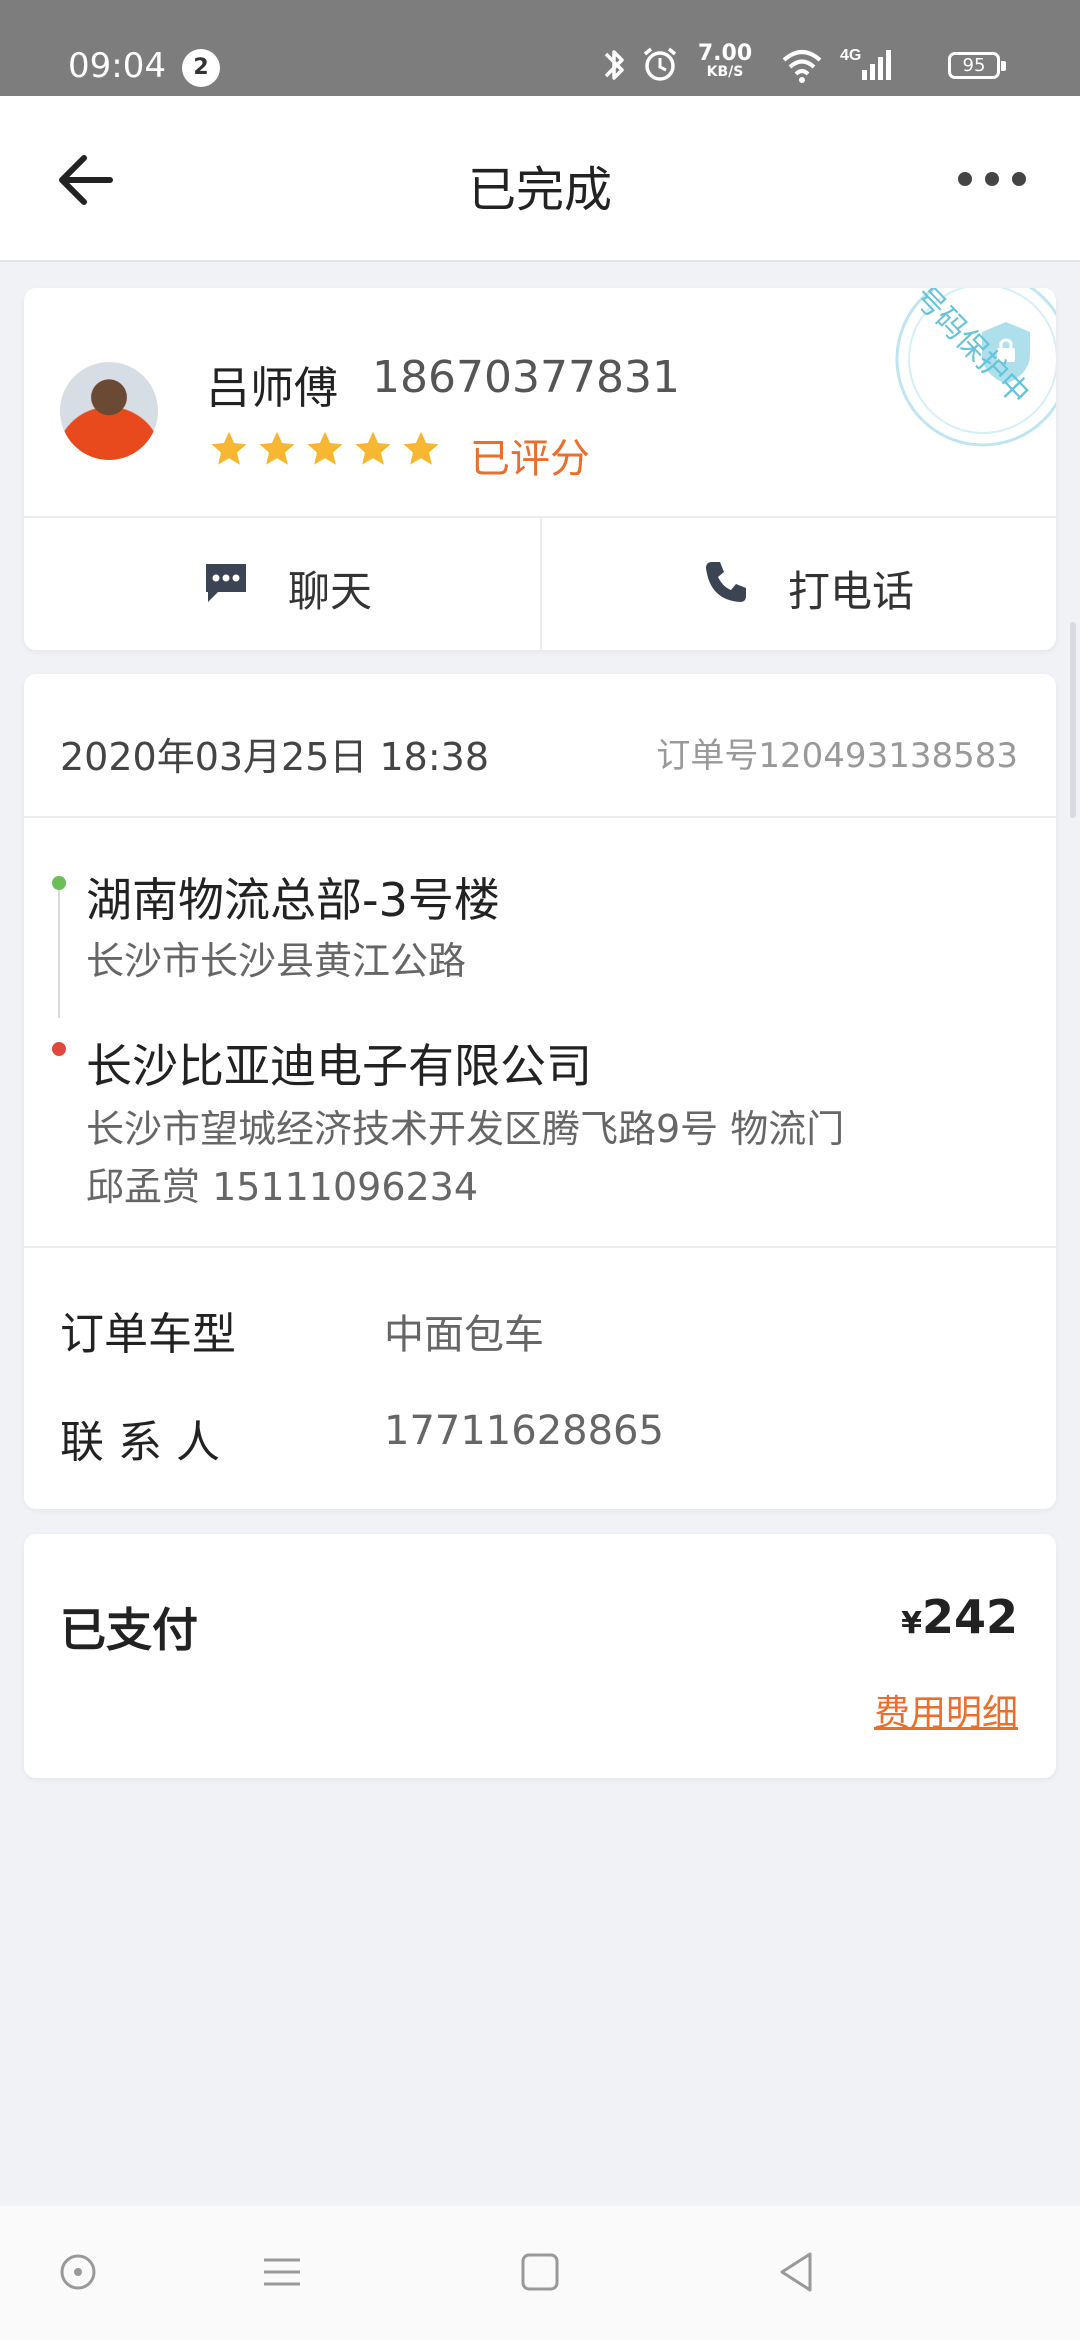 This screenshot has height=2340, width=1080. I want to click on call-button: 打电话, so click(799, 584).